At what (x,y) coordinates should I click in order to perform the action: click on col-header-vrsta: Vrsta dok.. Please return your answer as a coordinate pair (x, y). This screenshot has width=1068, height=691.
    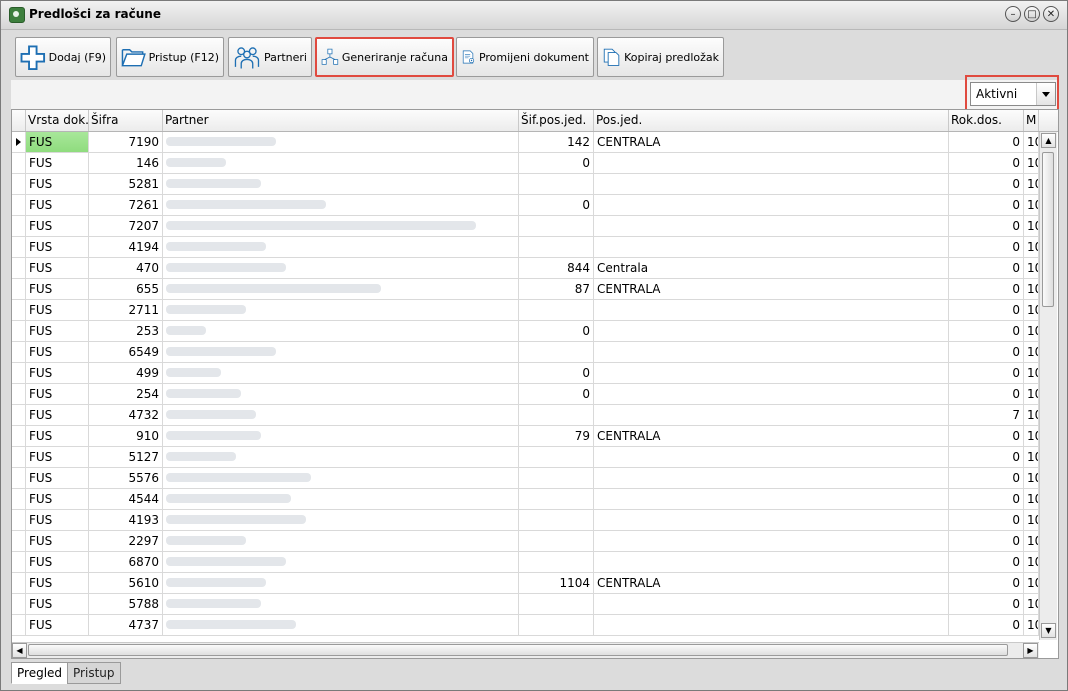
    Looking at the image, I should click on (57, 120).